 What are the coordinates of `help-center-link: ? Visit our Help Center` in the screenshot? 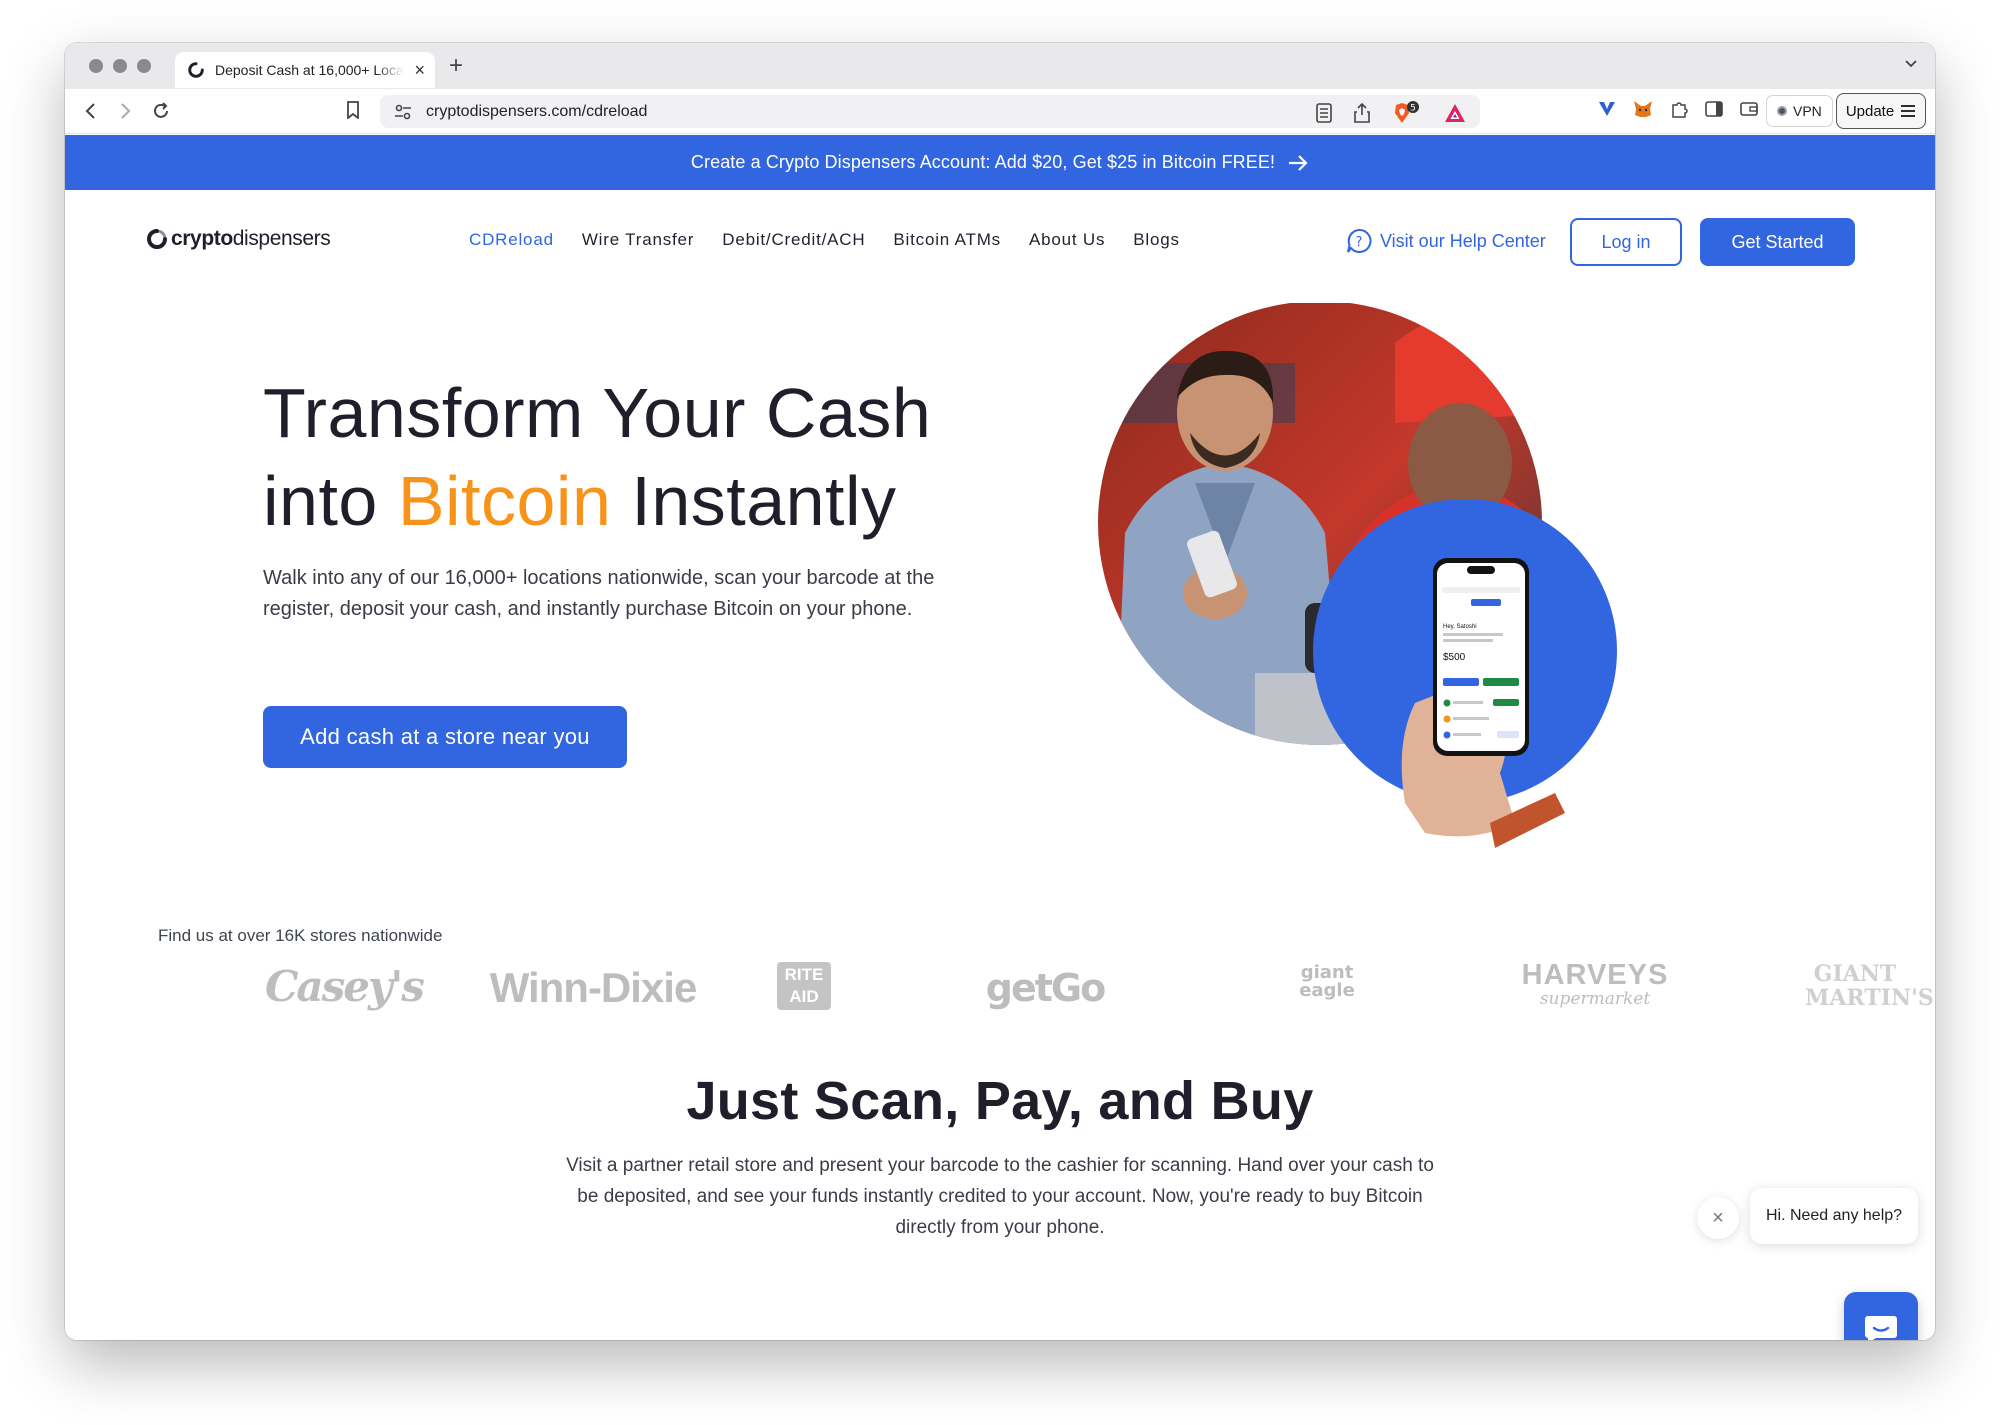 It's located at (1446, 241).